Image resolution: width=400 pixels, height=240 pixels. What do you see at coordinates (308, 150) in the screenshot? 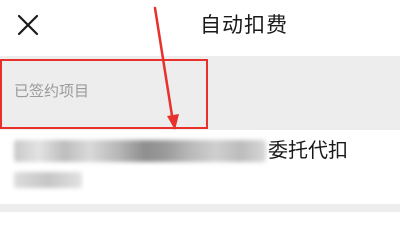
I see `list-item-title: 委托代扣` at bounding box center [308, 150].